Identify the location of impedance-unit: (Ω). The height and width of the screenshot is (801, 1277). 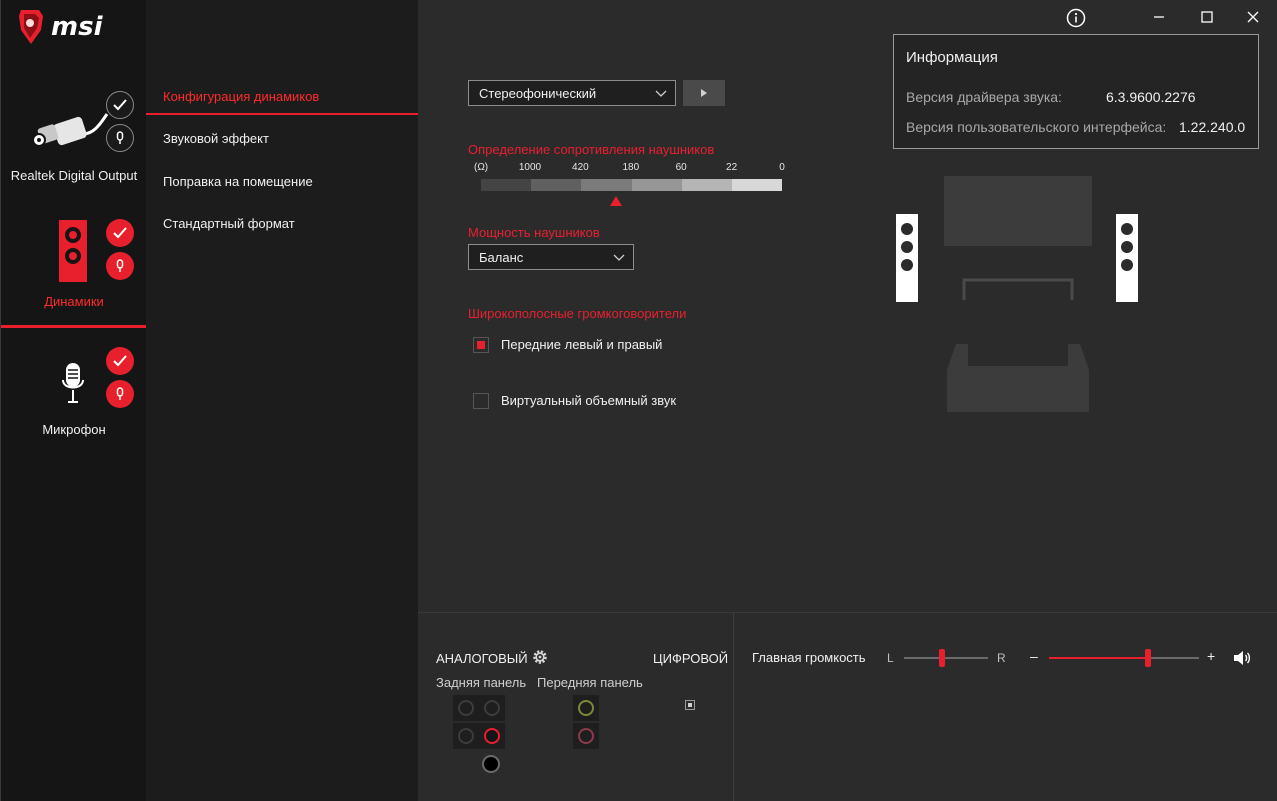
(481, 167).